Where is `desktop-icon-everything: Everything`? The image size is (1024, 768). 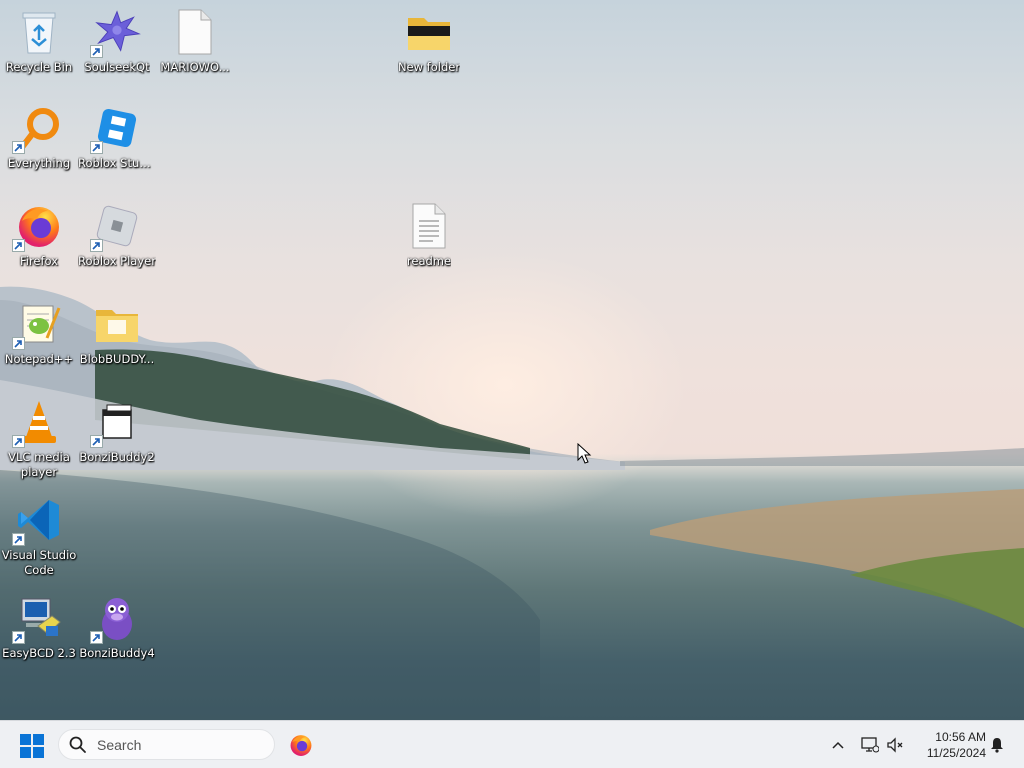 desktop-icon-everything: Everything is located at coordinates (39, 137).